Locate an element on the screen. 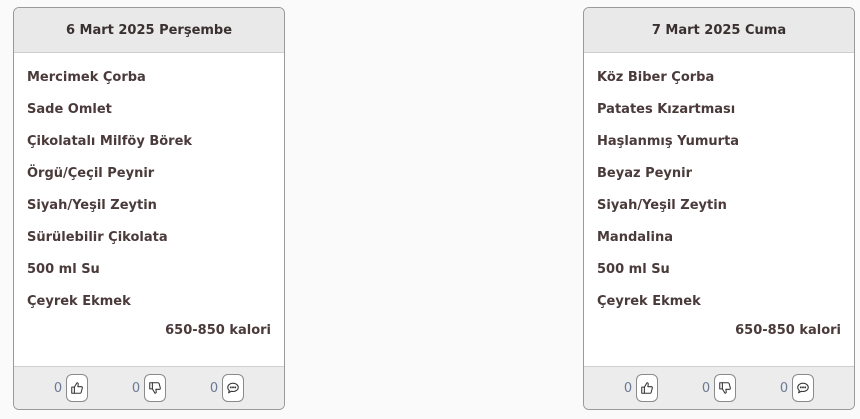 This screenshot has height=419, width=860. menu-item: Mandalina is located at coordinates (635, 237).